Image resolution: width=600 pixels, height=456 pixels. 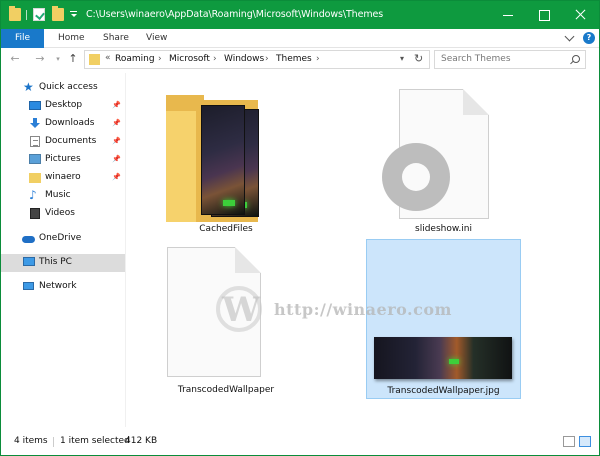 I want to click on nav-label: Desktop, so click(x=64, y=105).